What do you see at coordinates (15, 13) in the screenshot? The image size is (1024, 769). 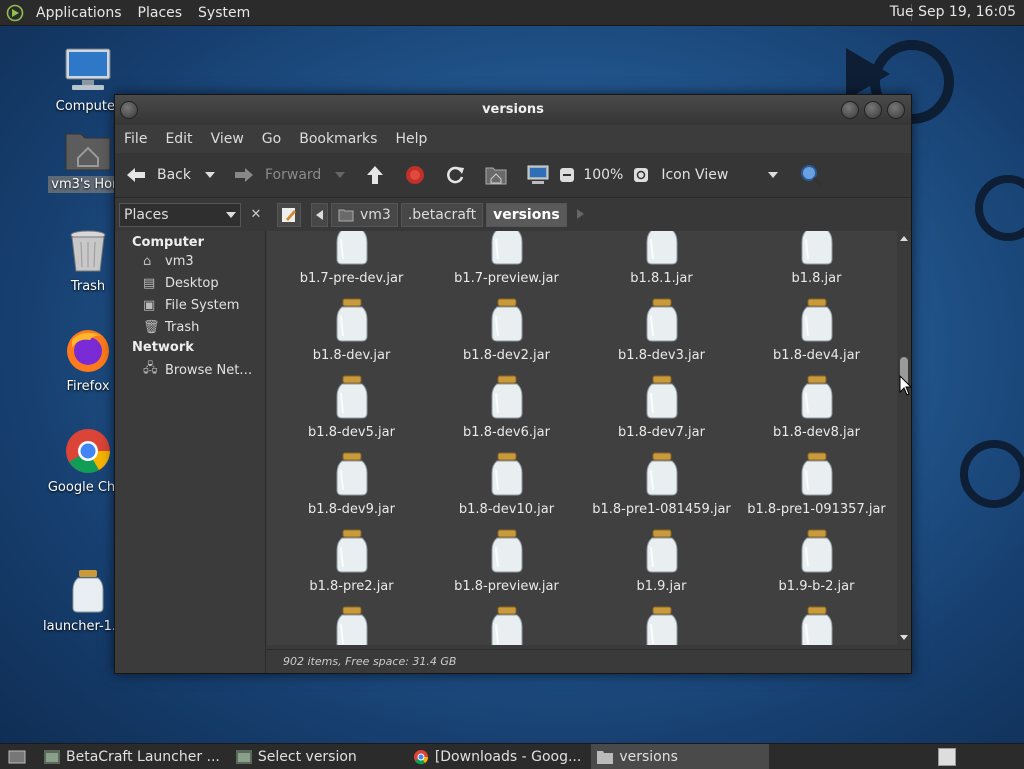 I see `distro-logo-icon` at bounding box center [15, 13].